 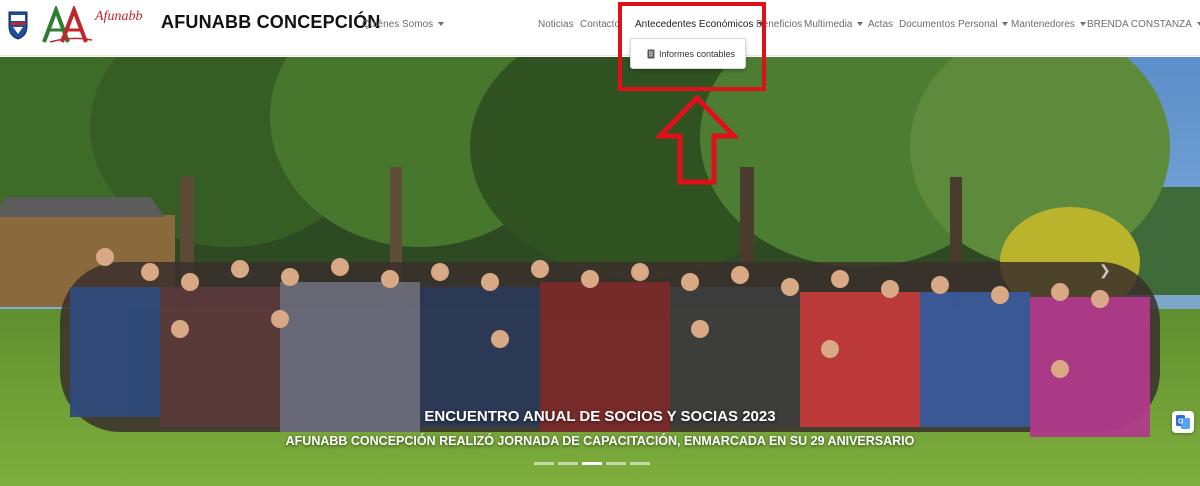 What do you see at coordinates (271, 22) in the screenshot?
I see `site-brand-title: AFUNABB CONCEPCIÓN` at bounding box center [271, 22].